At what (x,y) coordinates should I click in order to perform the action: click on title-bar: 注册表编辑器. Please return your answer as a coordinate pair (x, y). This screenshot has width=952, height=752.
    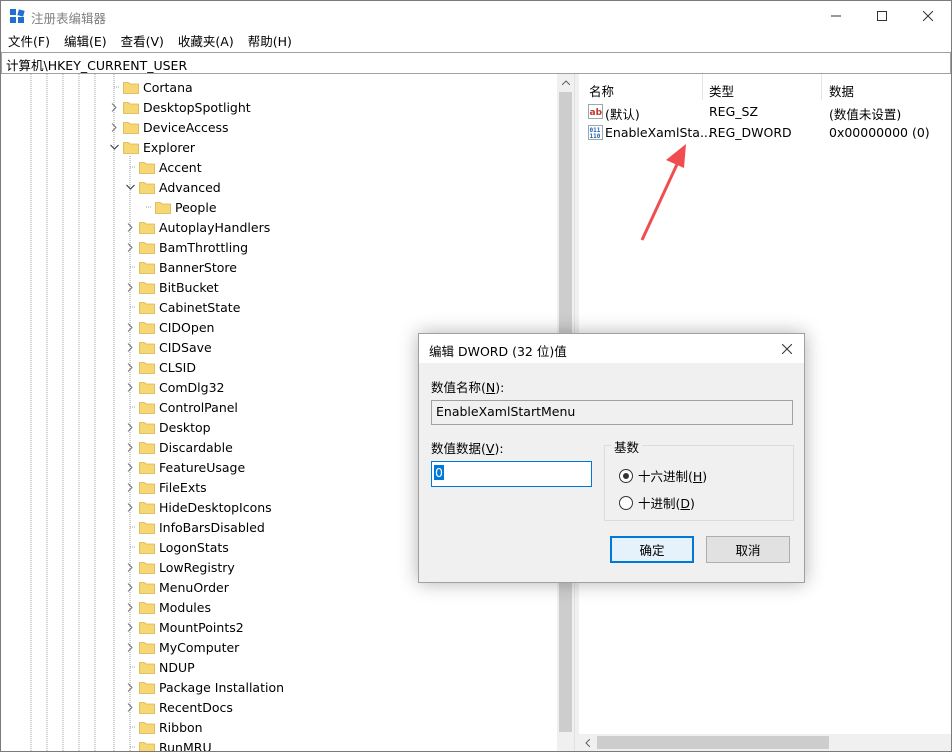
    Looking at the image, I should click on (476, 16).